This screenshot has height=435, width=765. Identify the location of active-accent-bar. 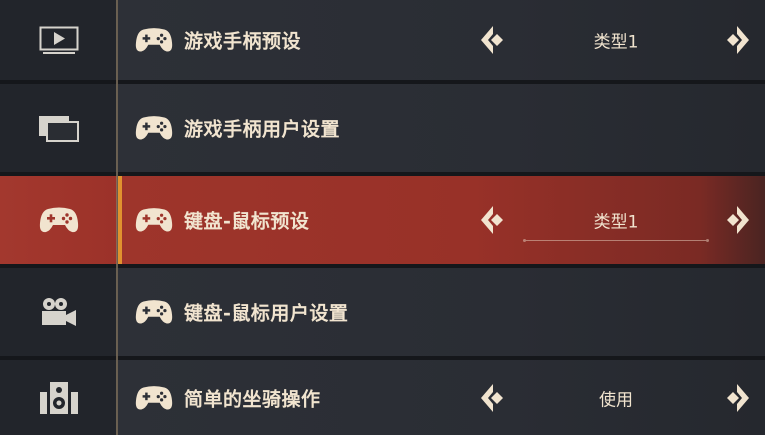
(120, 220).